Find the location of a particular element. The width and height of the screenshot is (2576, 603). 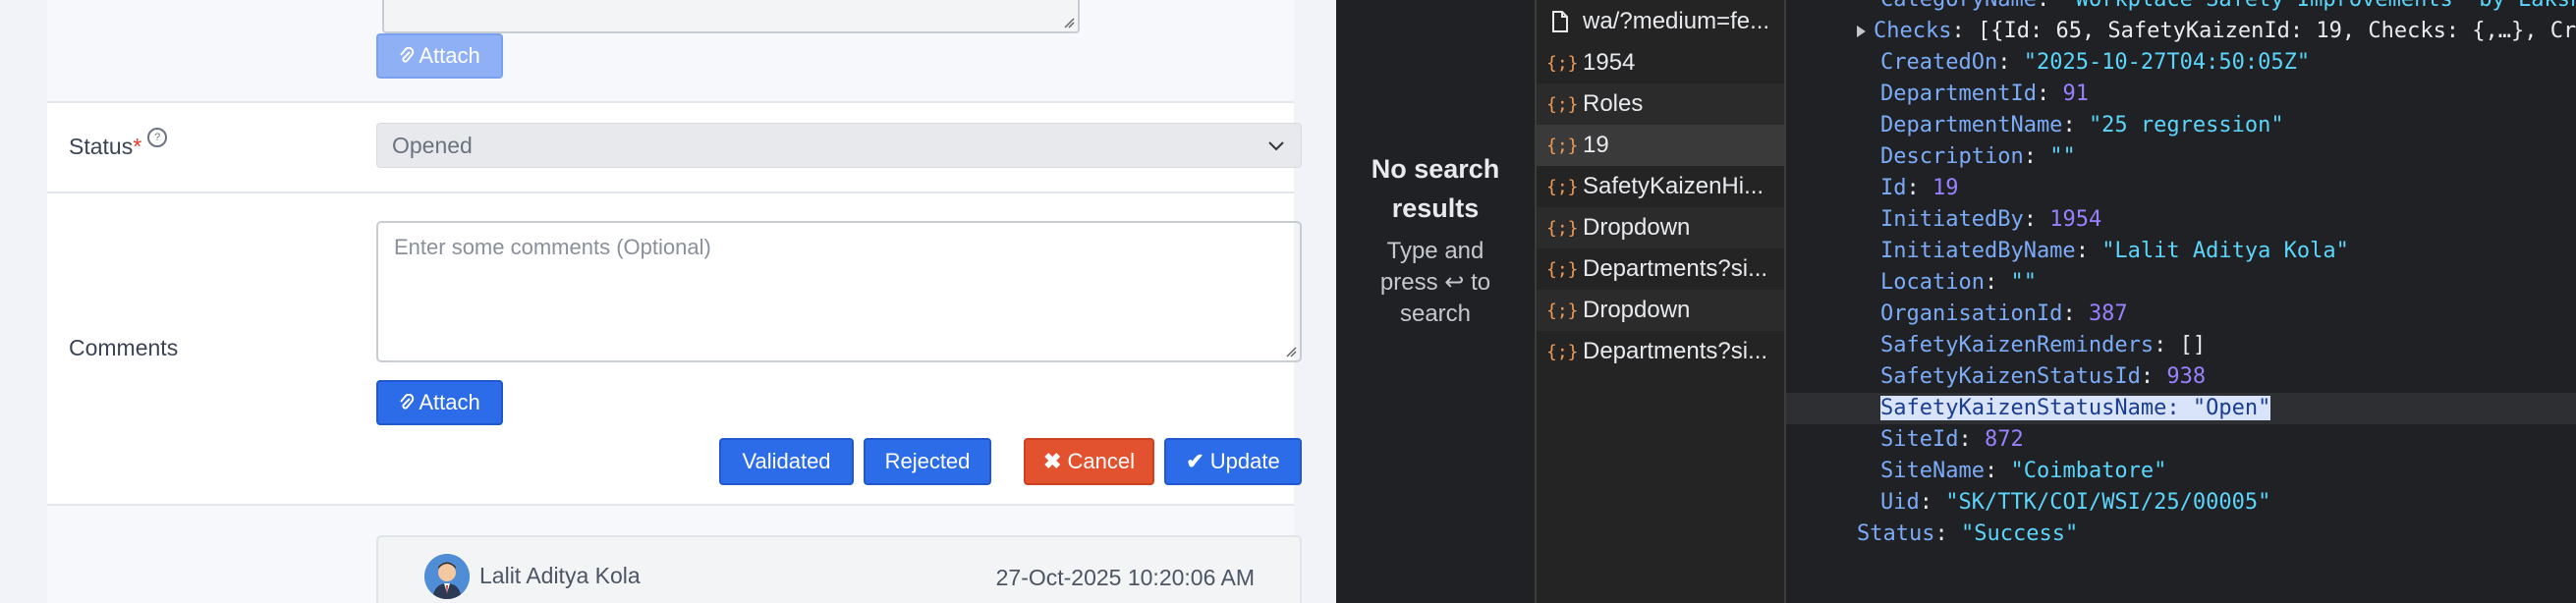

json-line: SafetyKaizenStatusName: "Open" is located at coordinates (2075, 408).